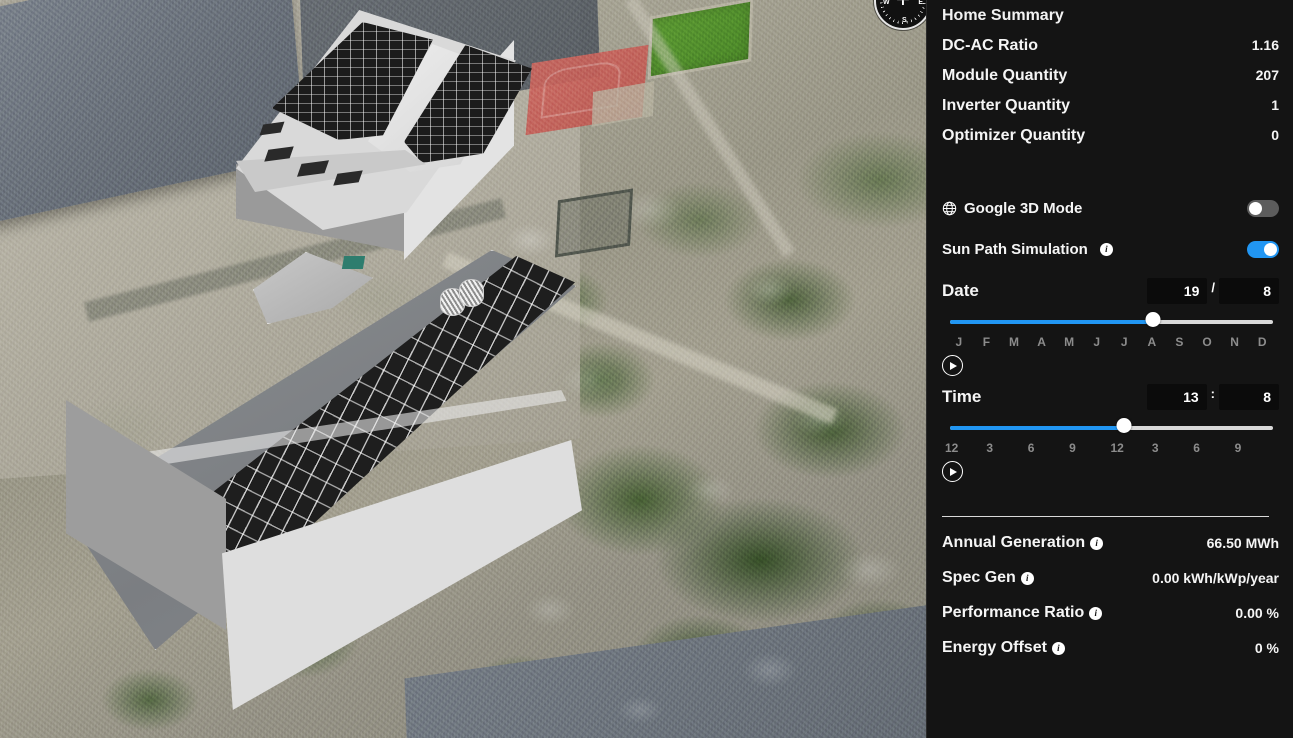 This screenshot has height=738, width=1293. I want to click on date-slider-fill, so click(1052, 322).